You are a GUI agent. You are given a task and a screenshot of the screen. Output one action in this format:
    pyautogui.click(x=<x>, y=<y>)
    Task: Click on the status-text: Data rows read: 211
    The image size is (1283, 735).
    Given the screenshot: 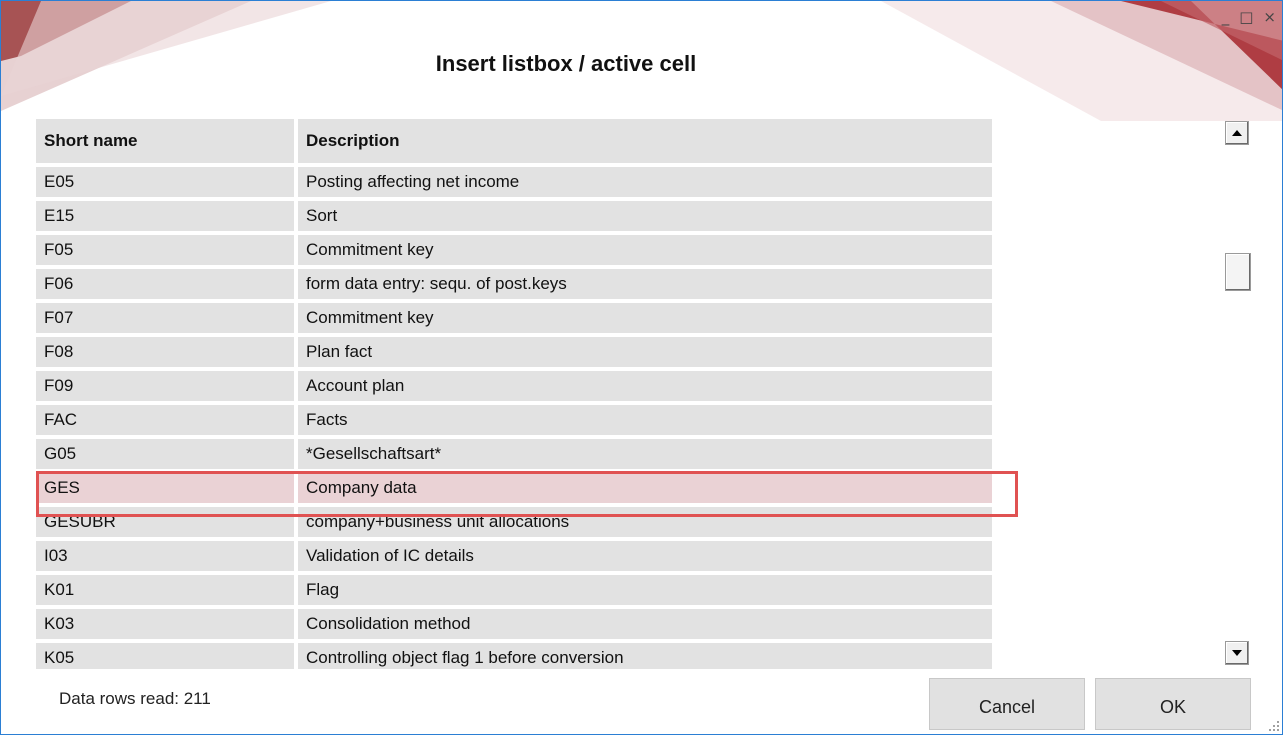 What is the action you would take?
    pyautogui.click(x=135, y=698)
    